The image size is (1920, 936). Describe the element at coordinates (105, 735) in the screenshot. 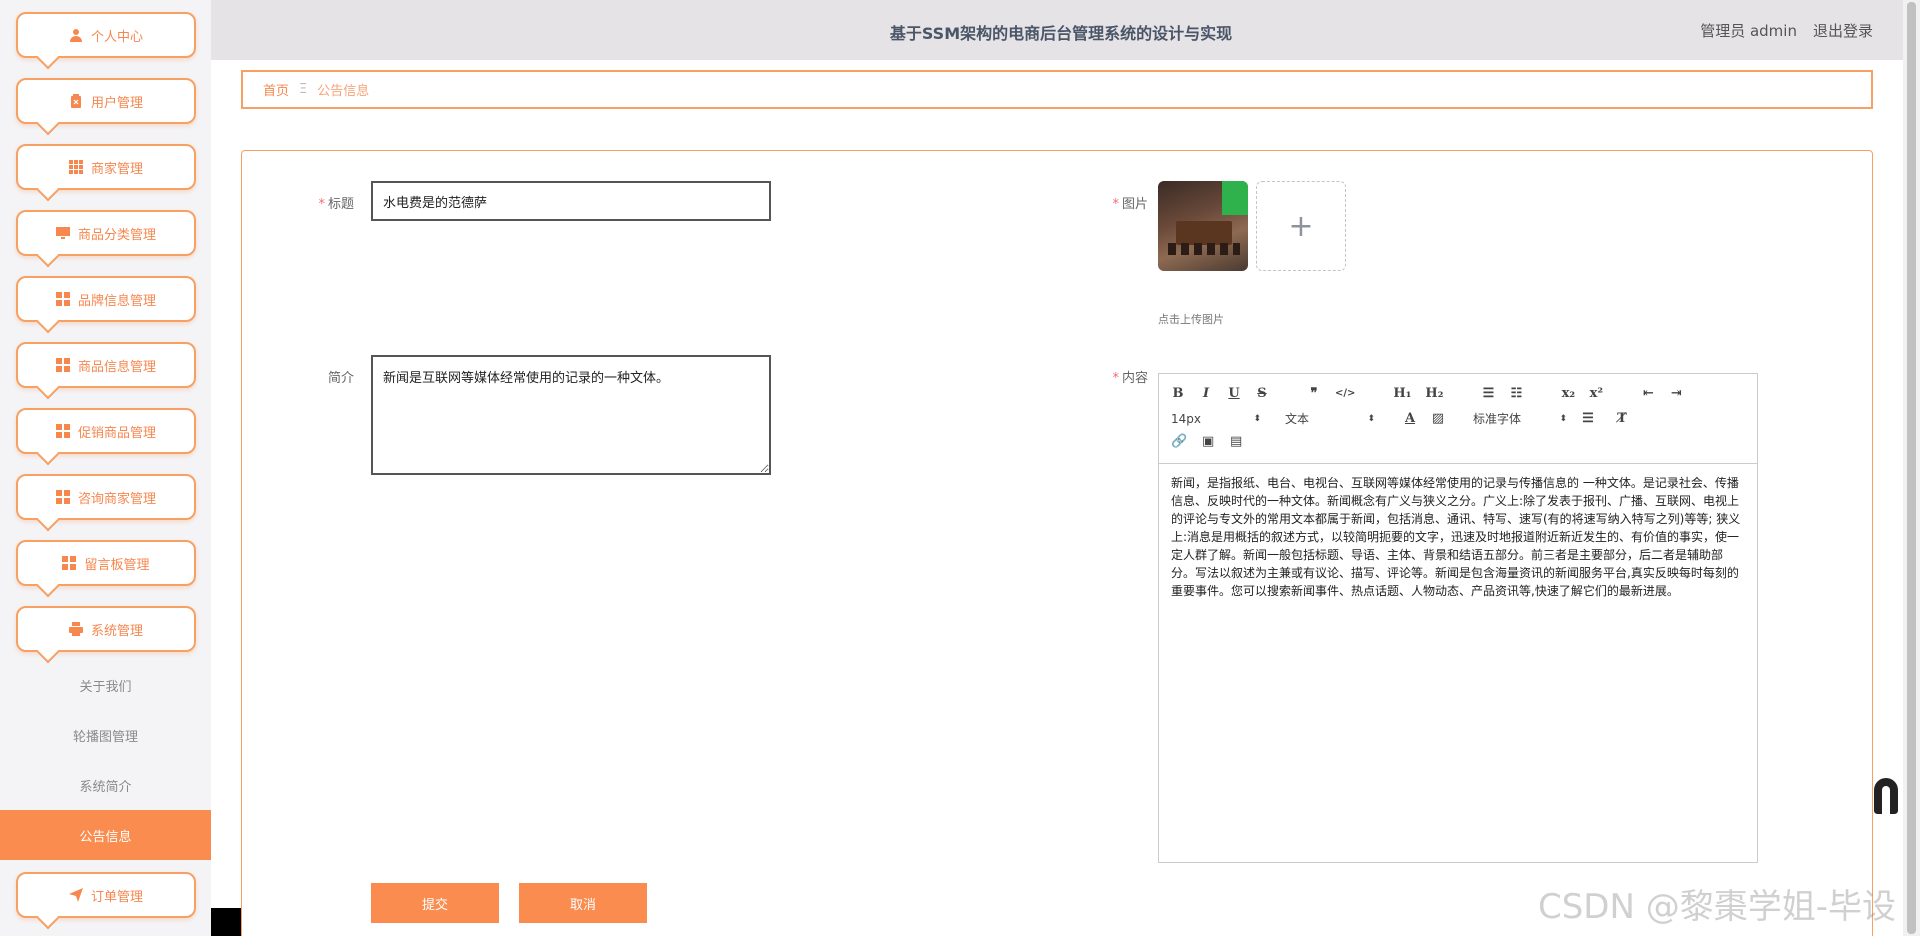

I see `sidebar-subitem-carousel: 轮播图管理` at that location.